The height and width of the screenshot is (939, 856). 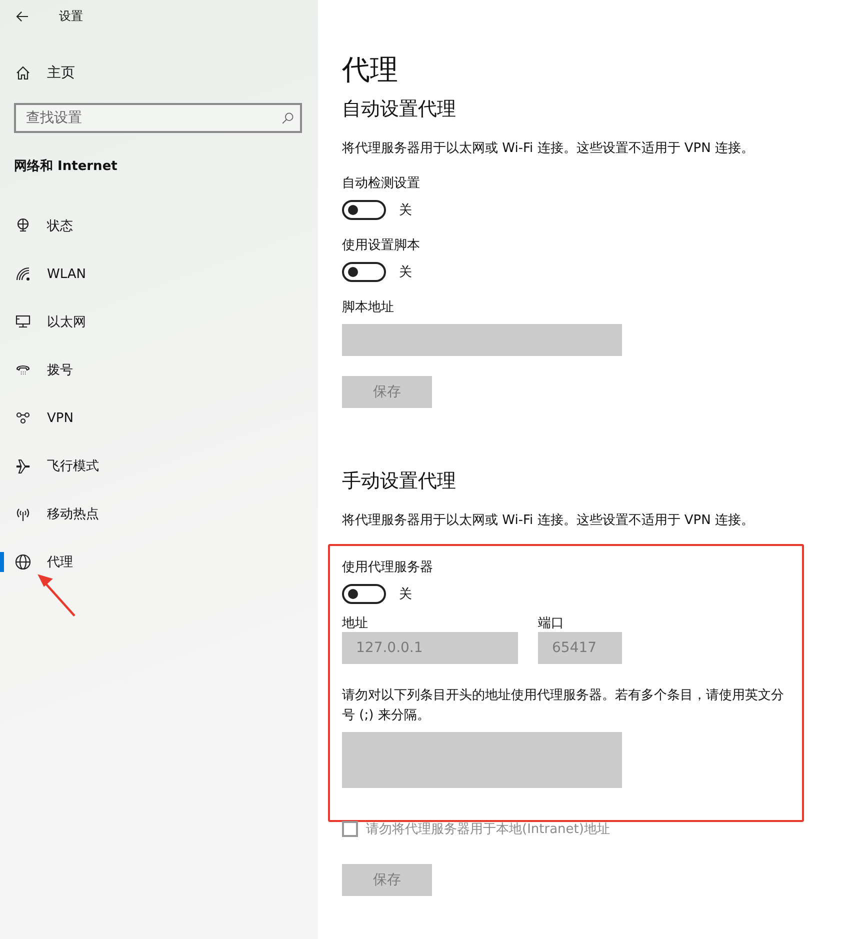 What do you see at coordinates (355, 624) in the screenshot?
I see `field-label: 地址` at bounding box center [355, 624].